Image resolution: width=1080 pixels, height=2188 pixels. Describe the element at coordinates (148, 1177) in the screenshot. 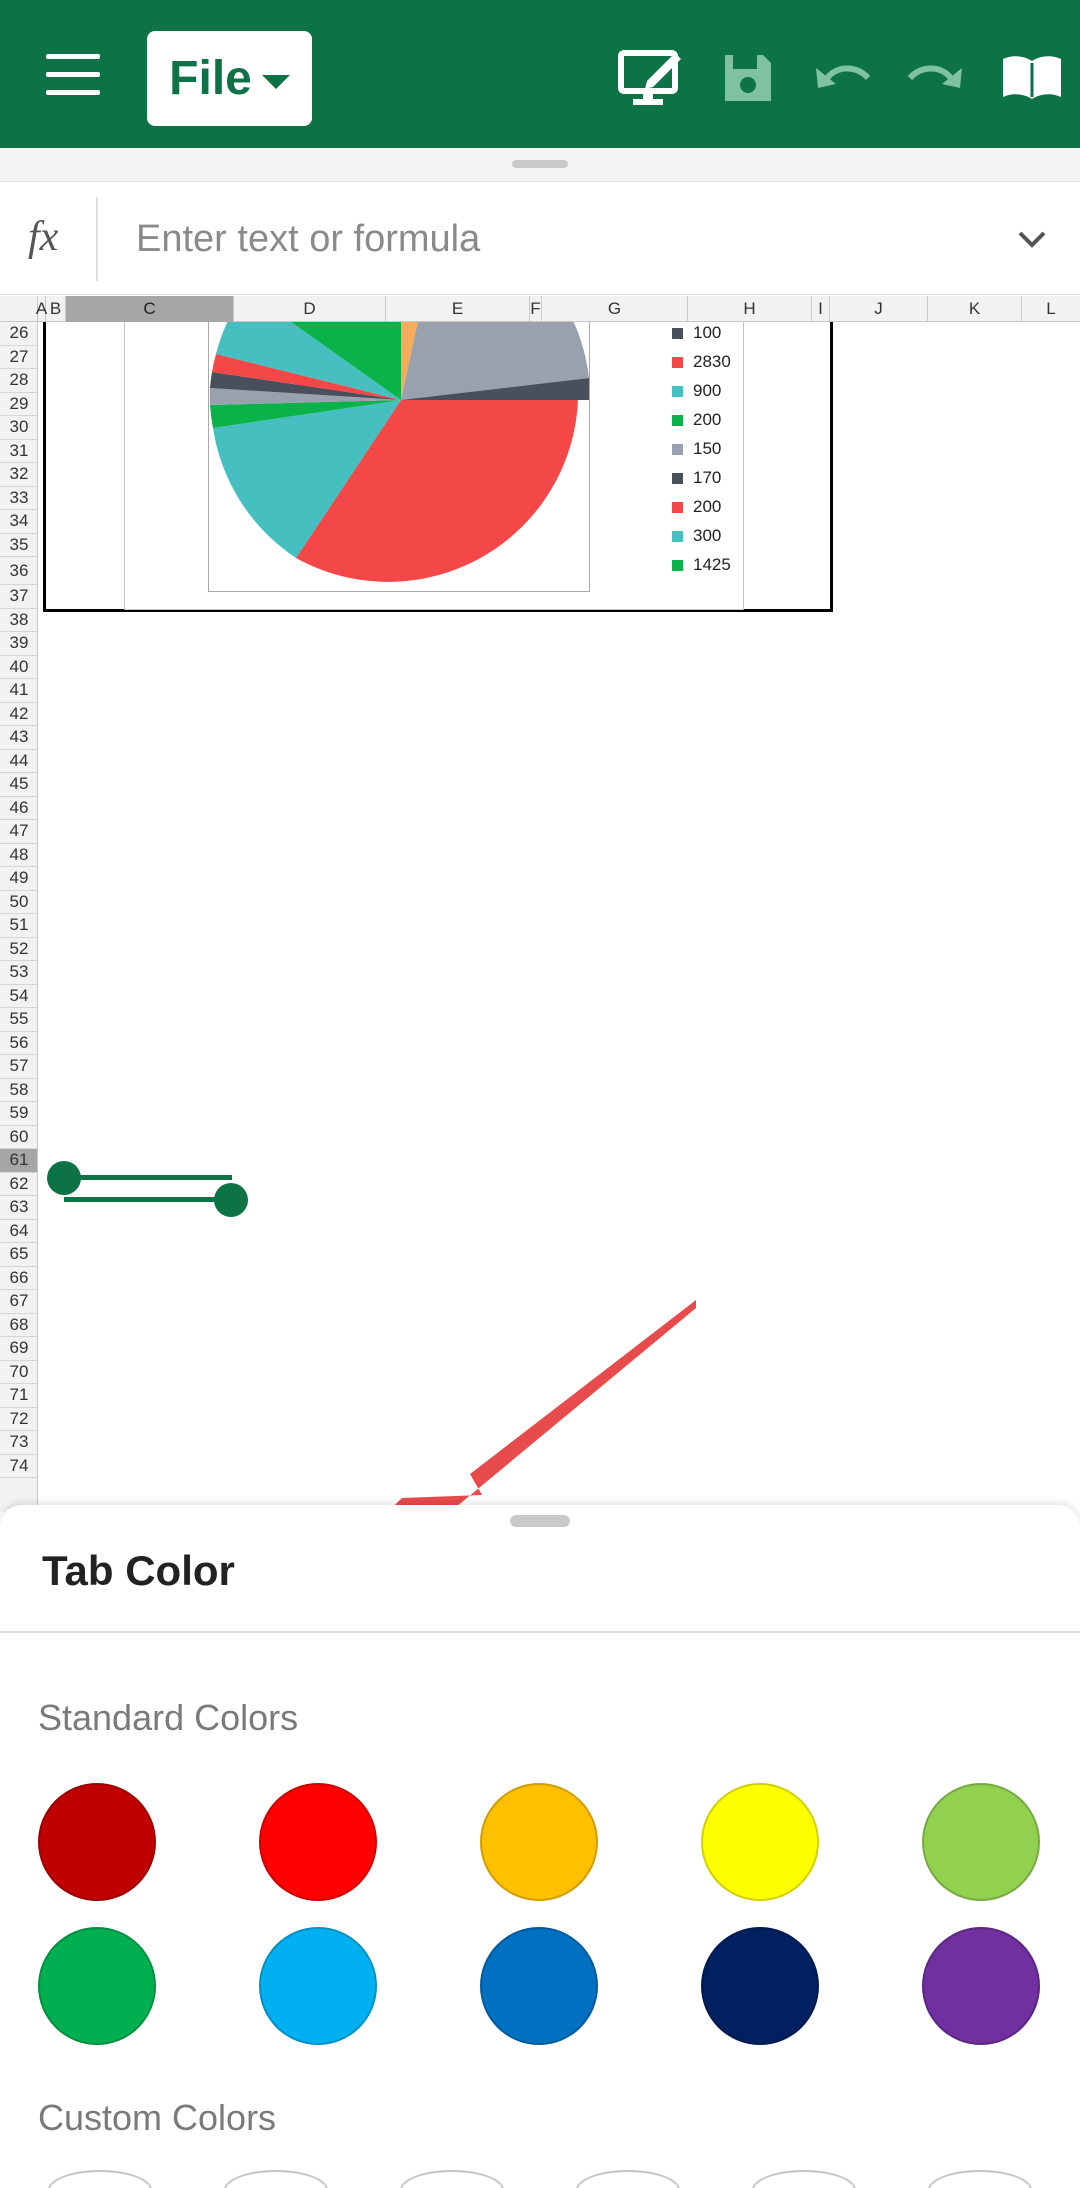

I see `selection-top-border` at that location.